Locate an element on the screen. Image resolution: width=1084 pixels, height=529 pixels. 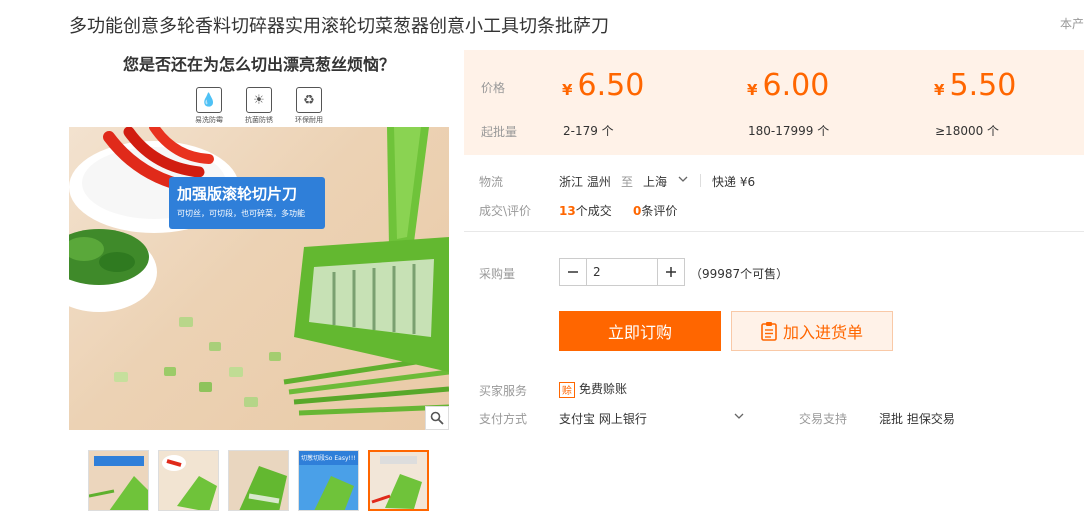
batch-label: 起批量 is located at coordinates (499, 132).